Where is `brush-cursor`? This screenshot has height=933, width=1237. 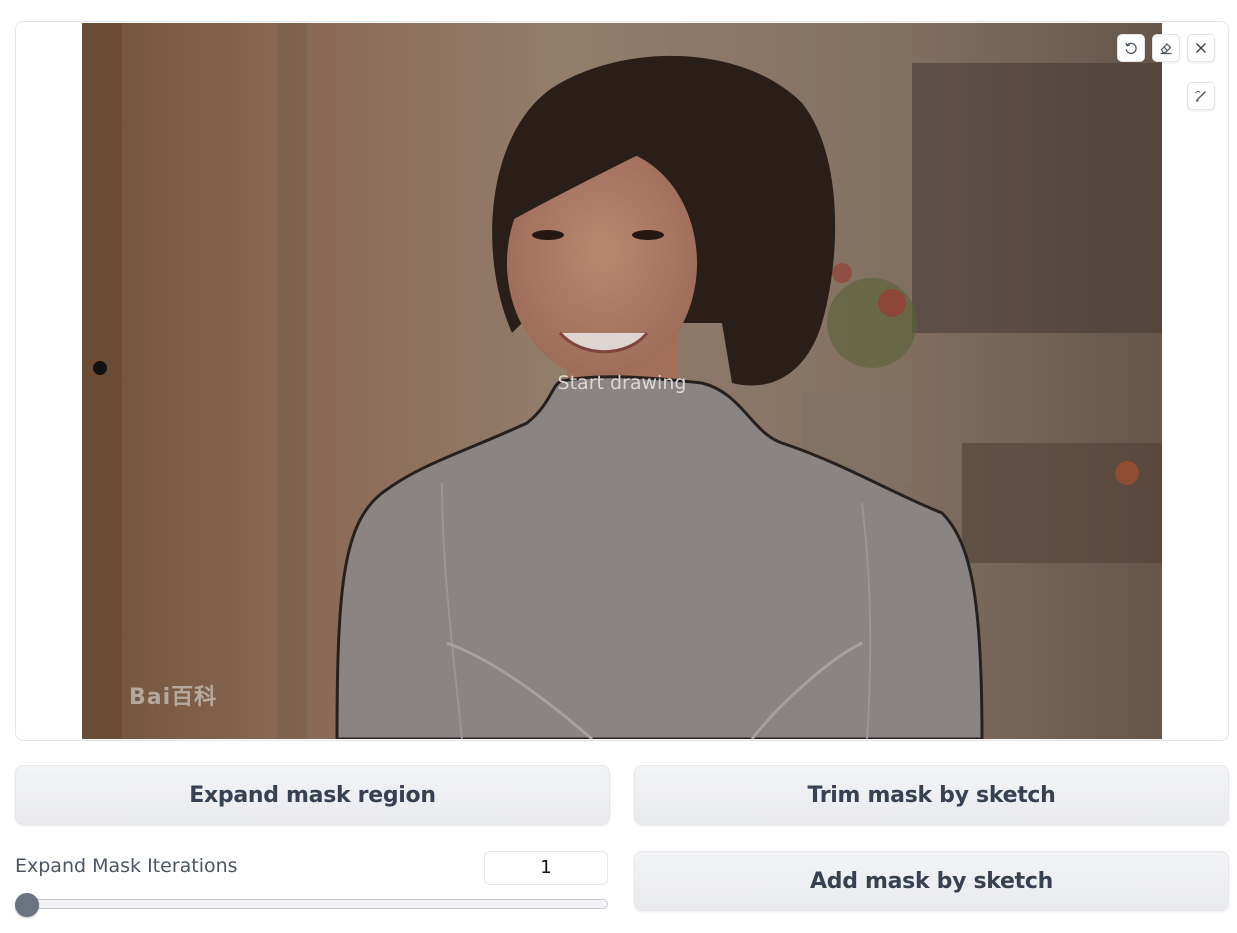
brush-cursor is located at coordinates (100, 368).